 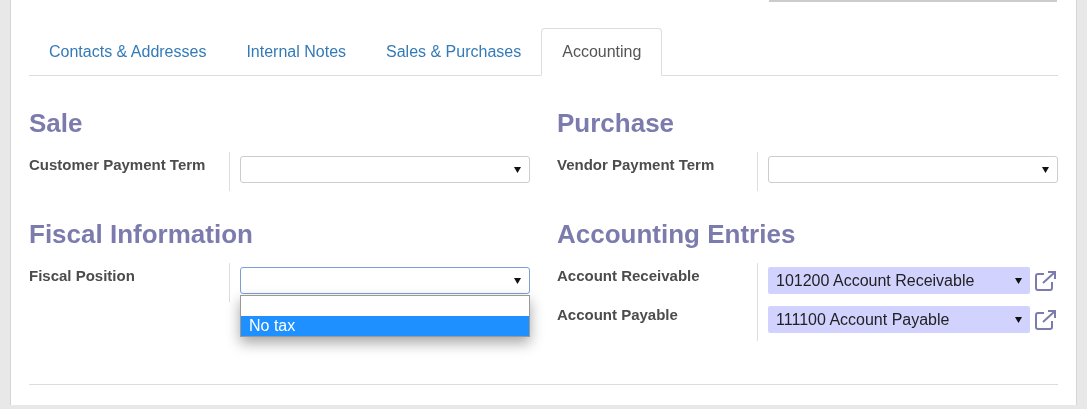 I want to click on section-heading: Sale, so click(x=56, y=123).